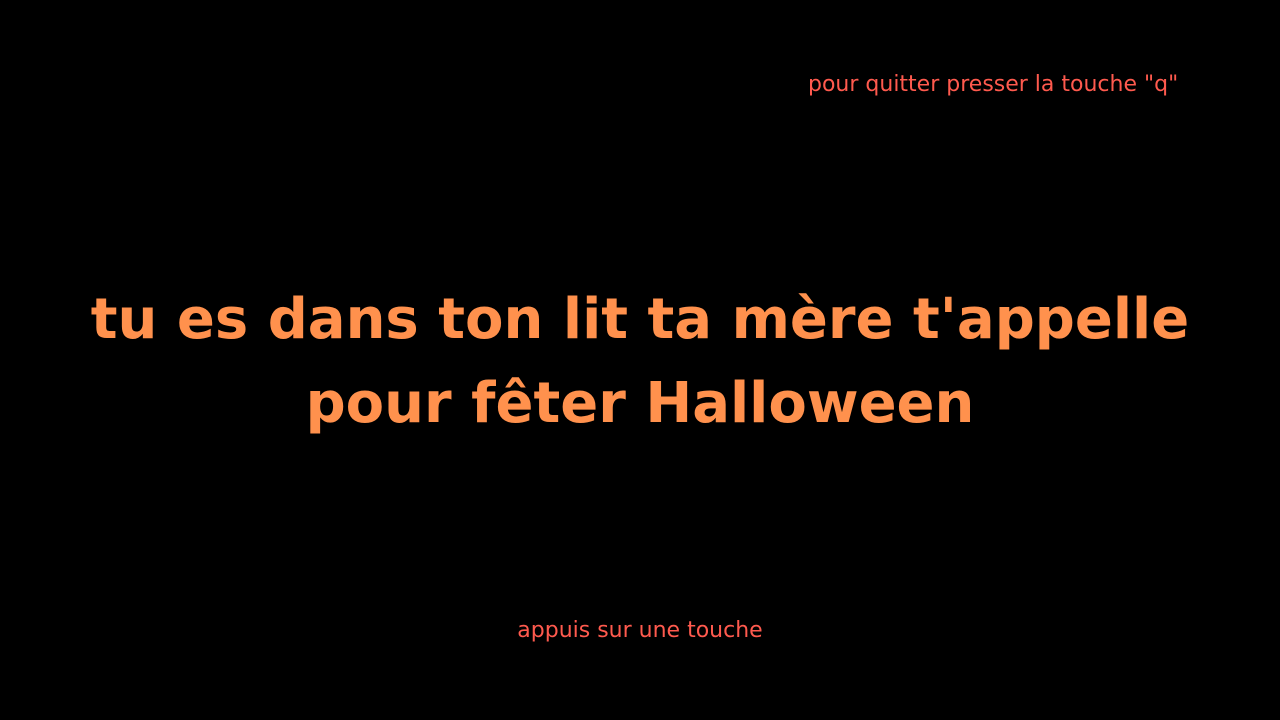  What do you see at coordinates (640, 630) in the screenshot?
I see `continue-hint: appuis sur une touche` at bounding box center [640, 630].